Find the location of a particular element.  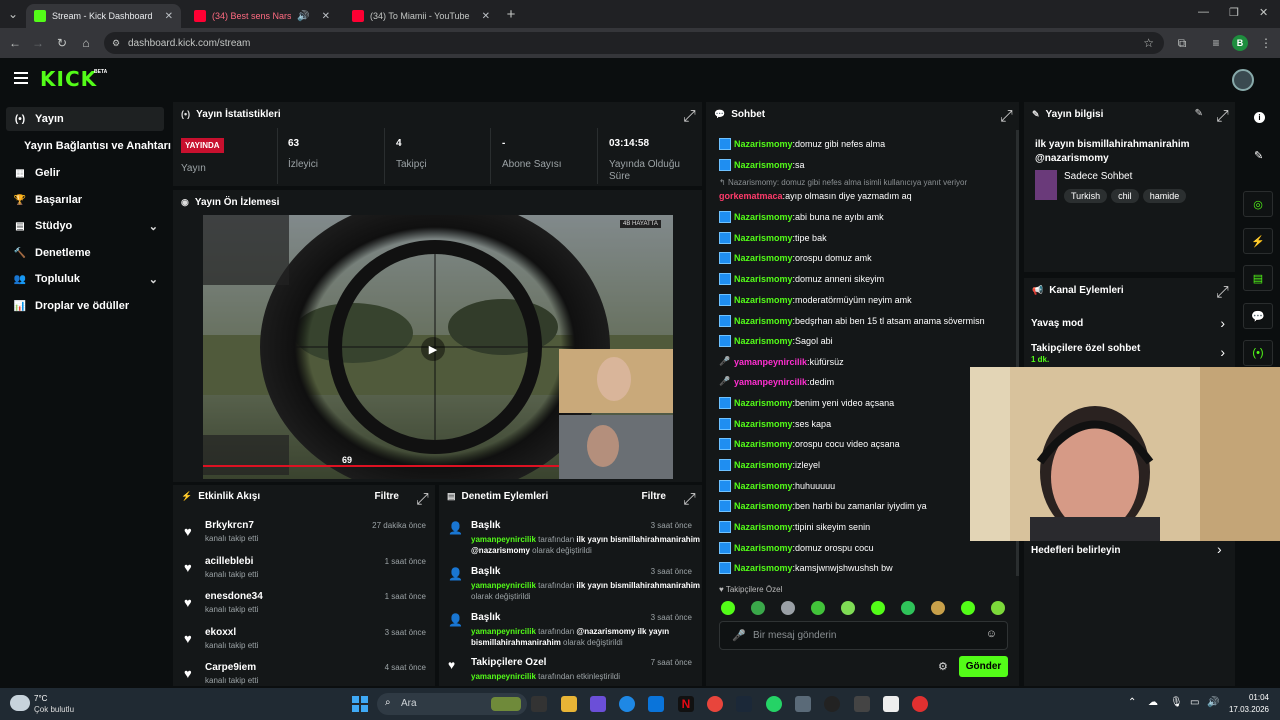

sidebar-item-droplar: 📊 Droplar ve ödüller is located at coordinates (85, 306).